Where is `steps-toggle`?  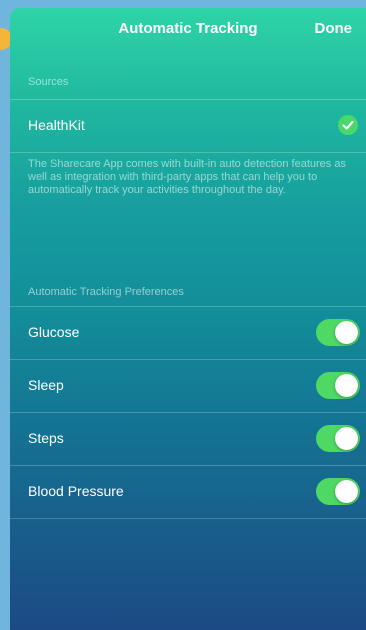
steps-toggle is located at coordinates (338, 438).